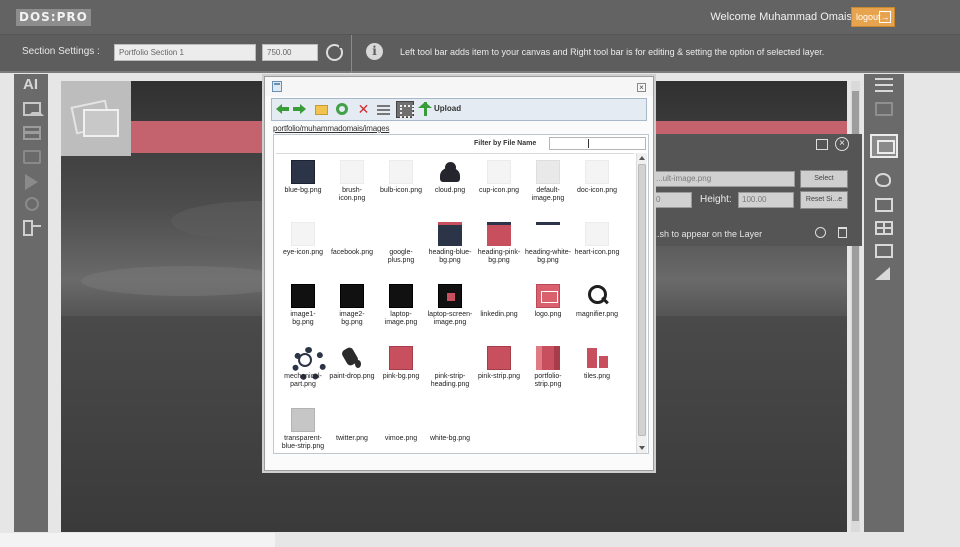 The image size is (960, 547). What do you see at coordinates (884, 205) in the screenshot?
I see `card-icon` at bounding box center [884, 205].